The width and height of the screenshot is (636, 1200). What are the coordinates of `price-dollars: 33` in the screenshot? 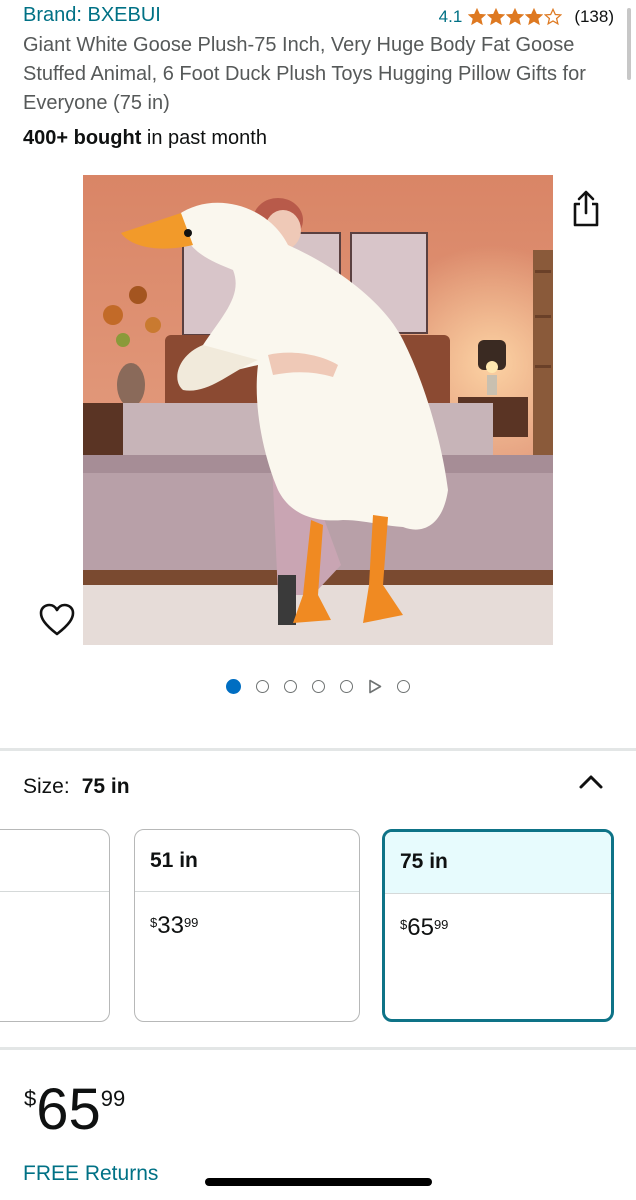 It's located at (170, 925).